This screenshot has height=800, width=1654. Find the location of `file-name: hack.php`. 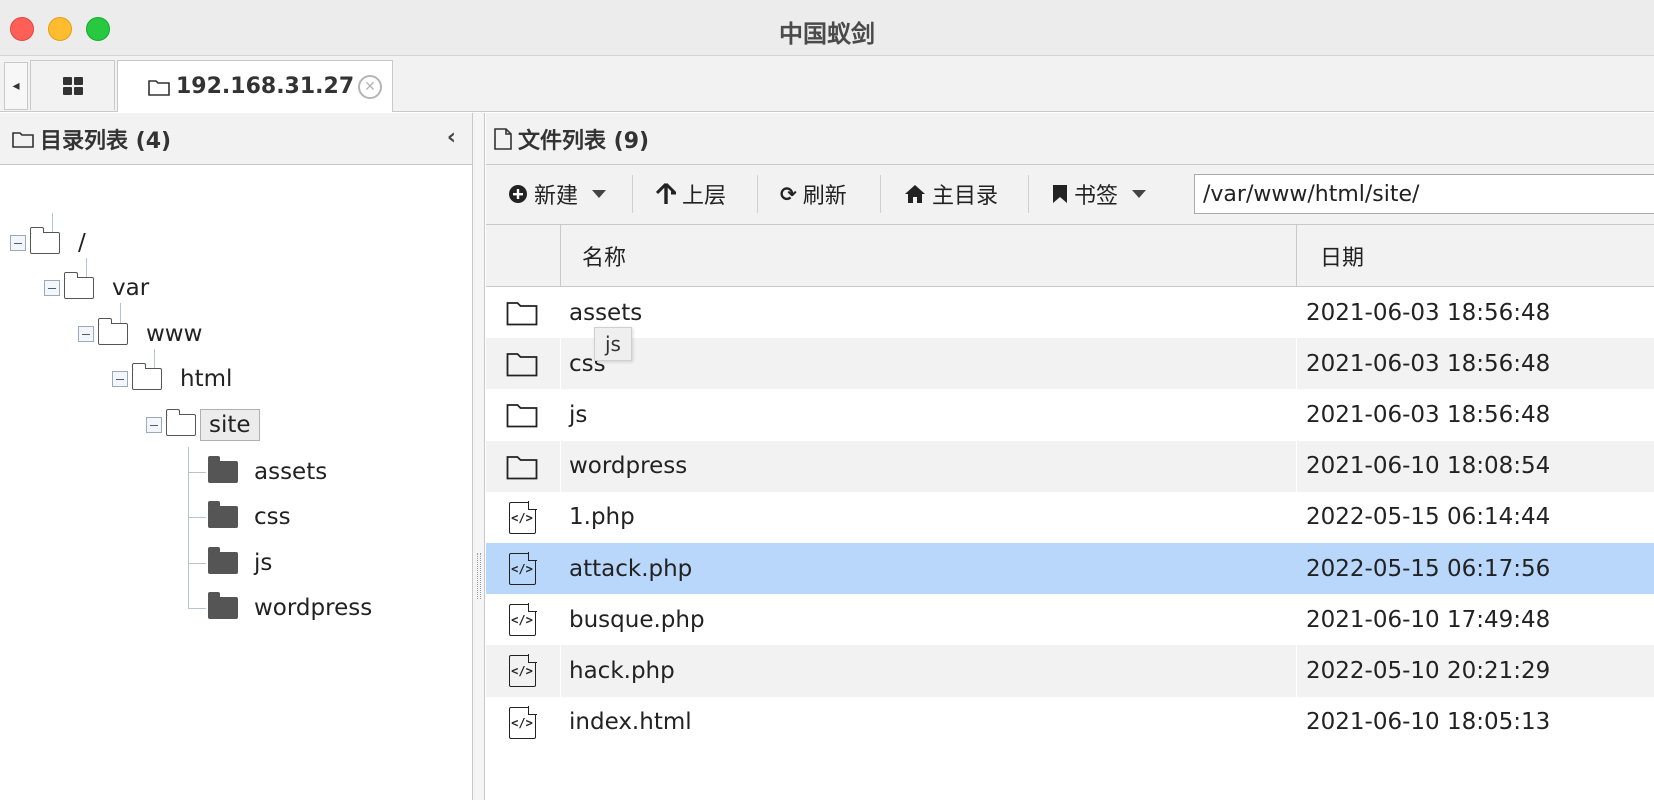

file-name: hack.php is located at coordinates (622, 670).